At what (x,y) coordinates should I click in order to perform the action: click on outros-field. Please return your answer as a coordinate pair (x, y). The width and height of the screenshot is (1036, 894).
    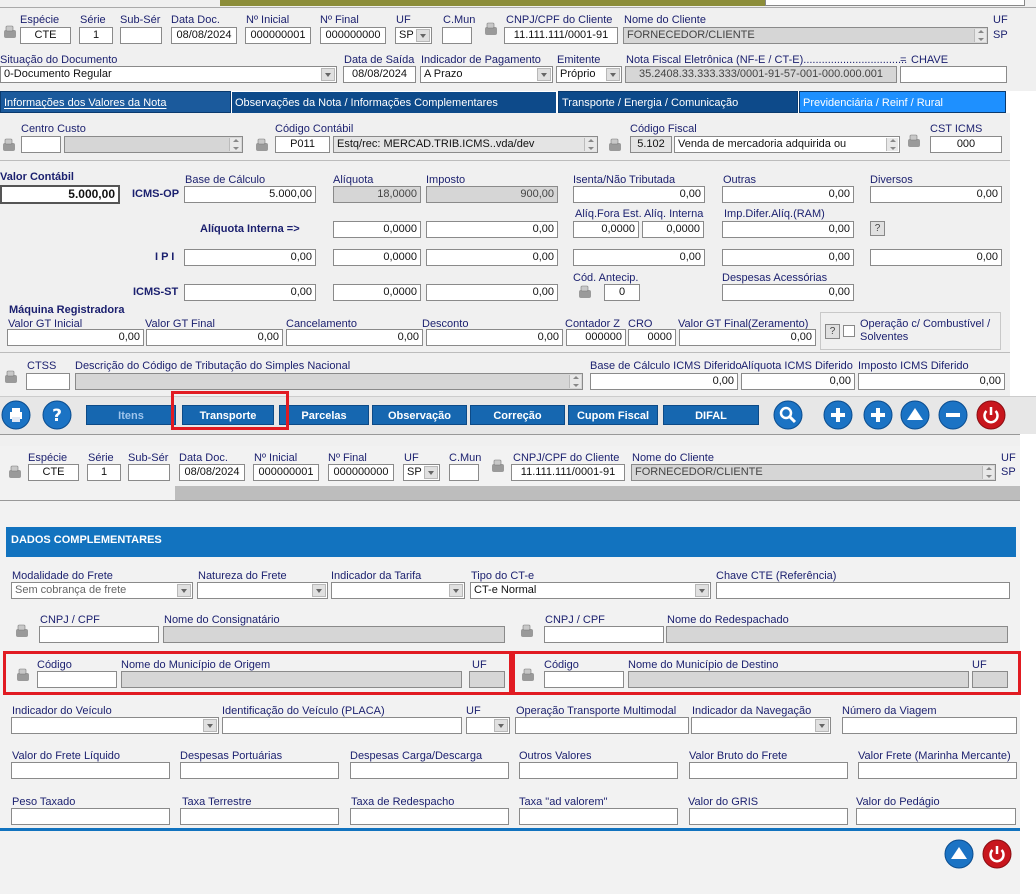
    Looking at the image, I should click on (598, 770).